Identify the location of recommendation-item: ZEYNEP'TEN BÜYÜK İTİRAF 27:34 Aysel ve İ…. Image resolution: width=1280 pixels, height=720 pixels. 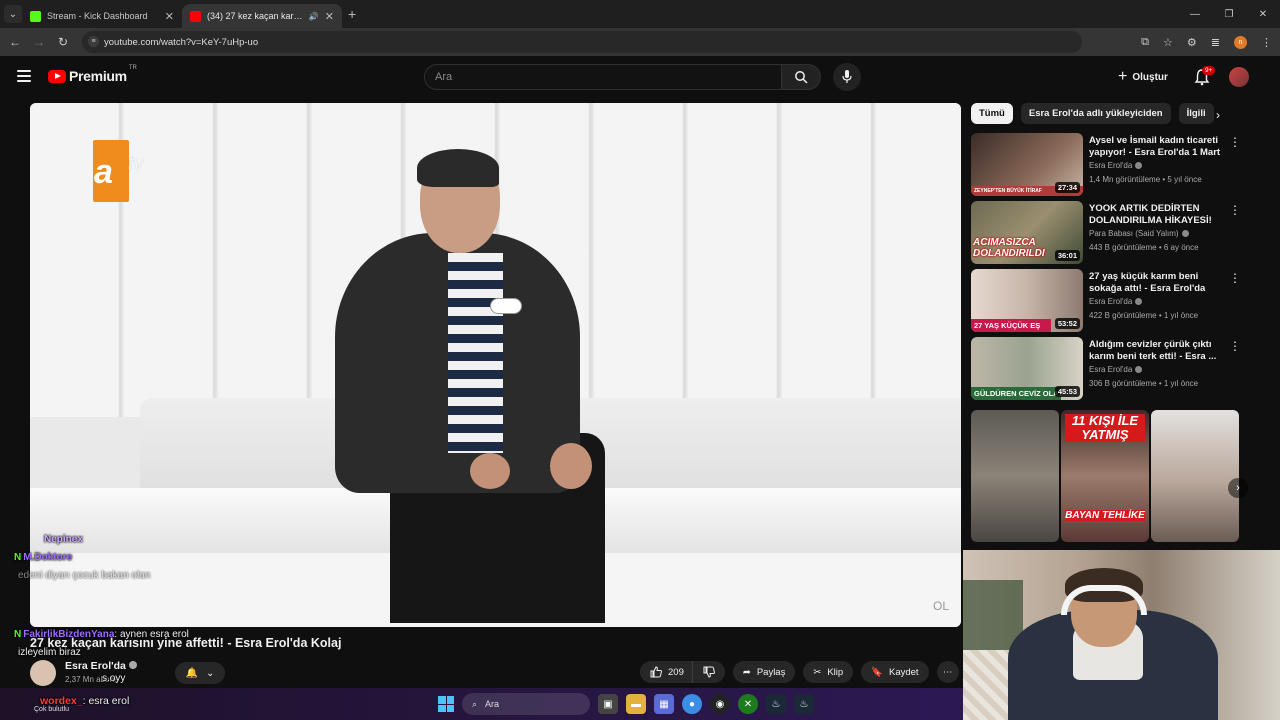
(1111, 165).